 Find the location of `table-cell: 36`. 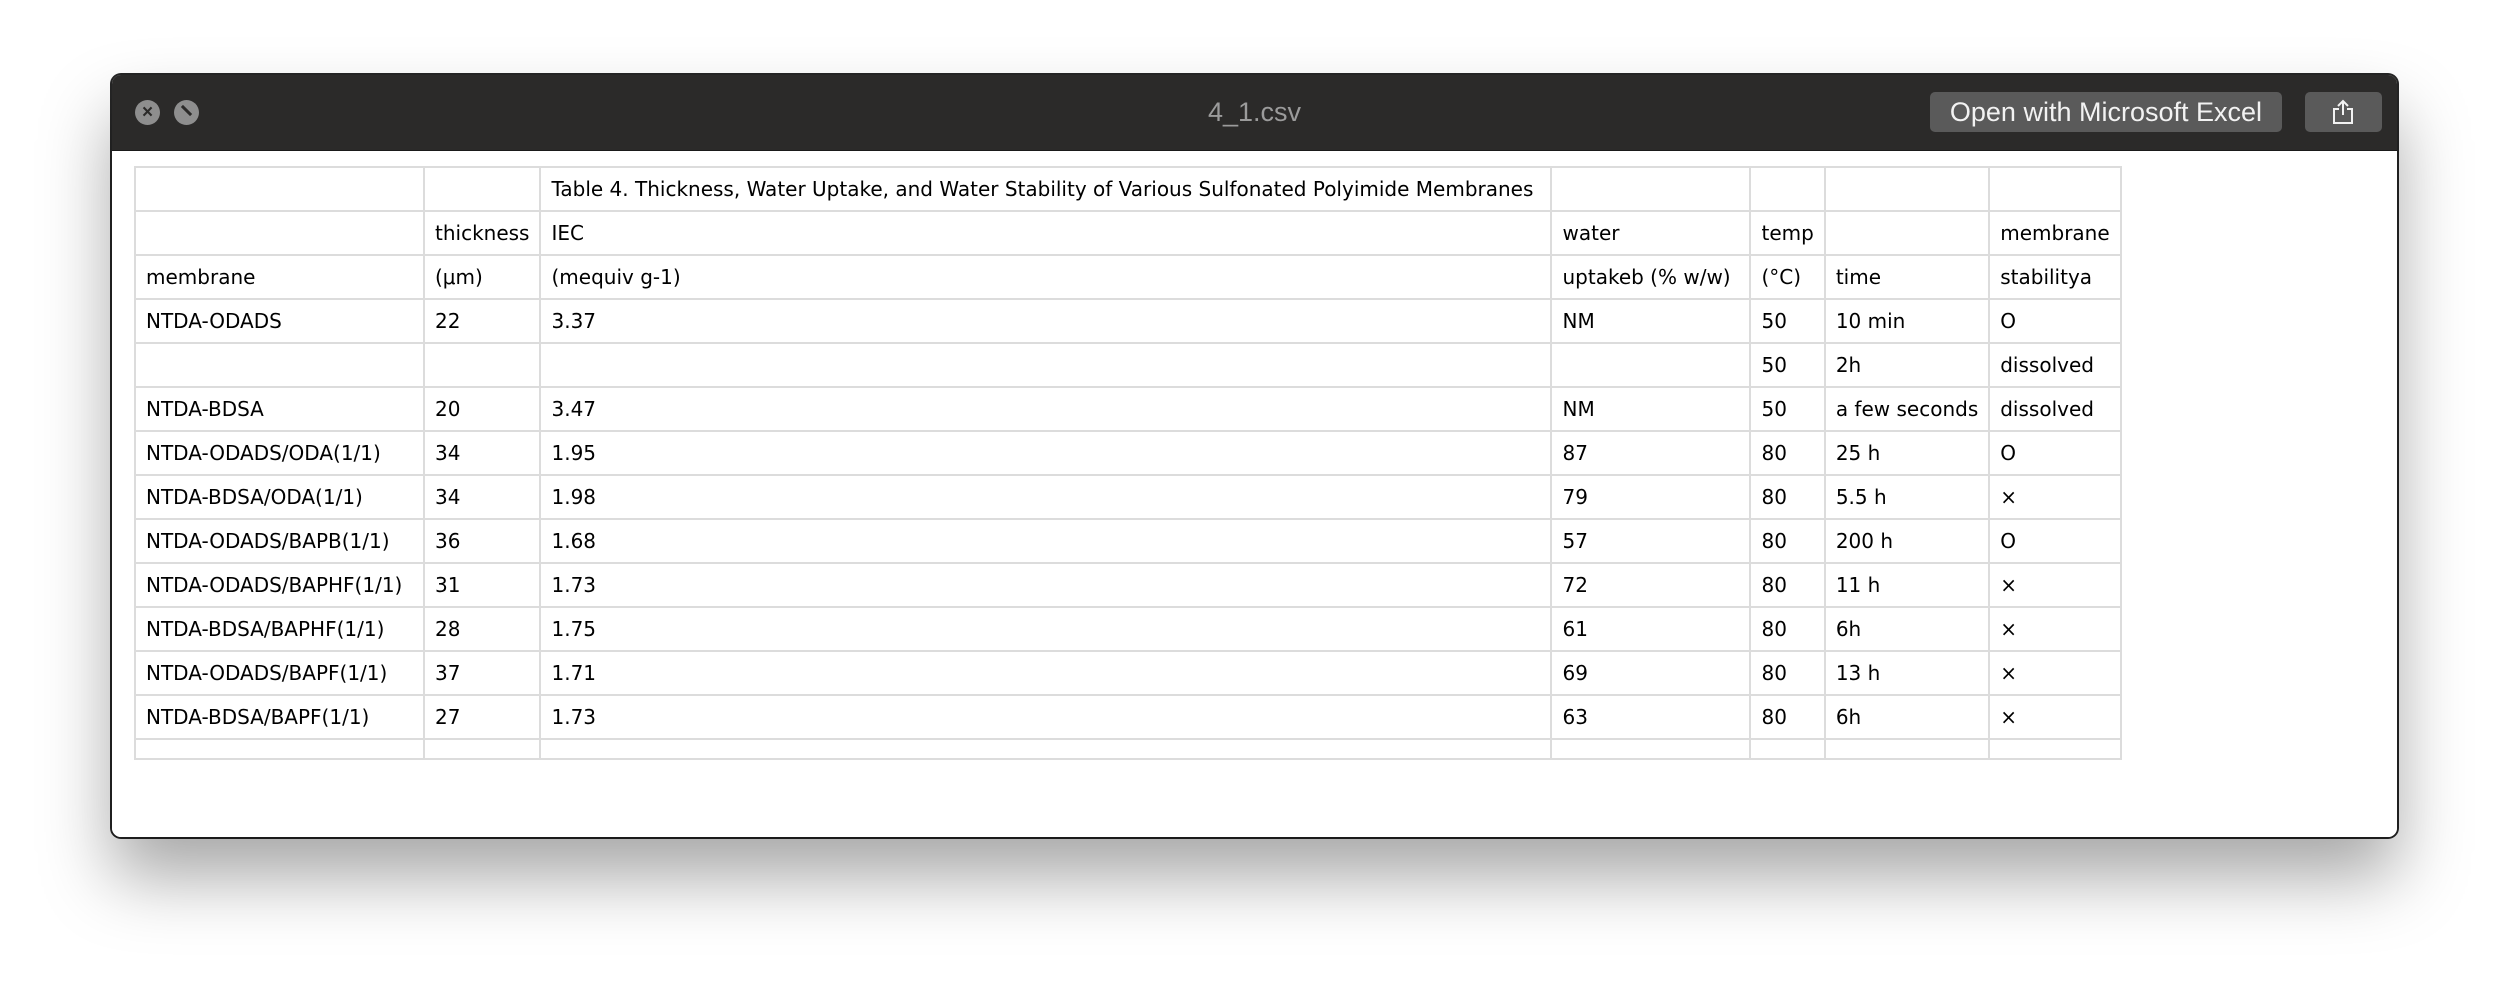

table-cell: 36 is located at coordinates (482, 541).